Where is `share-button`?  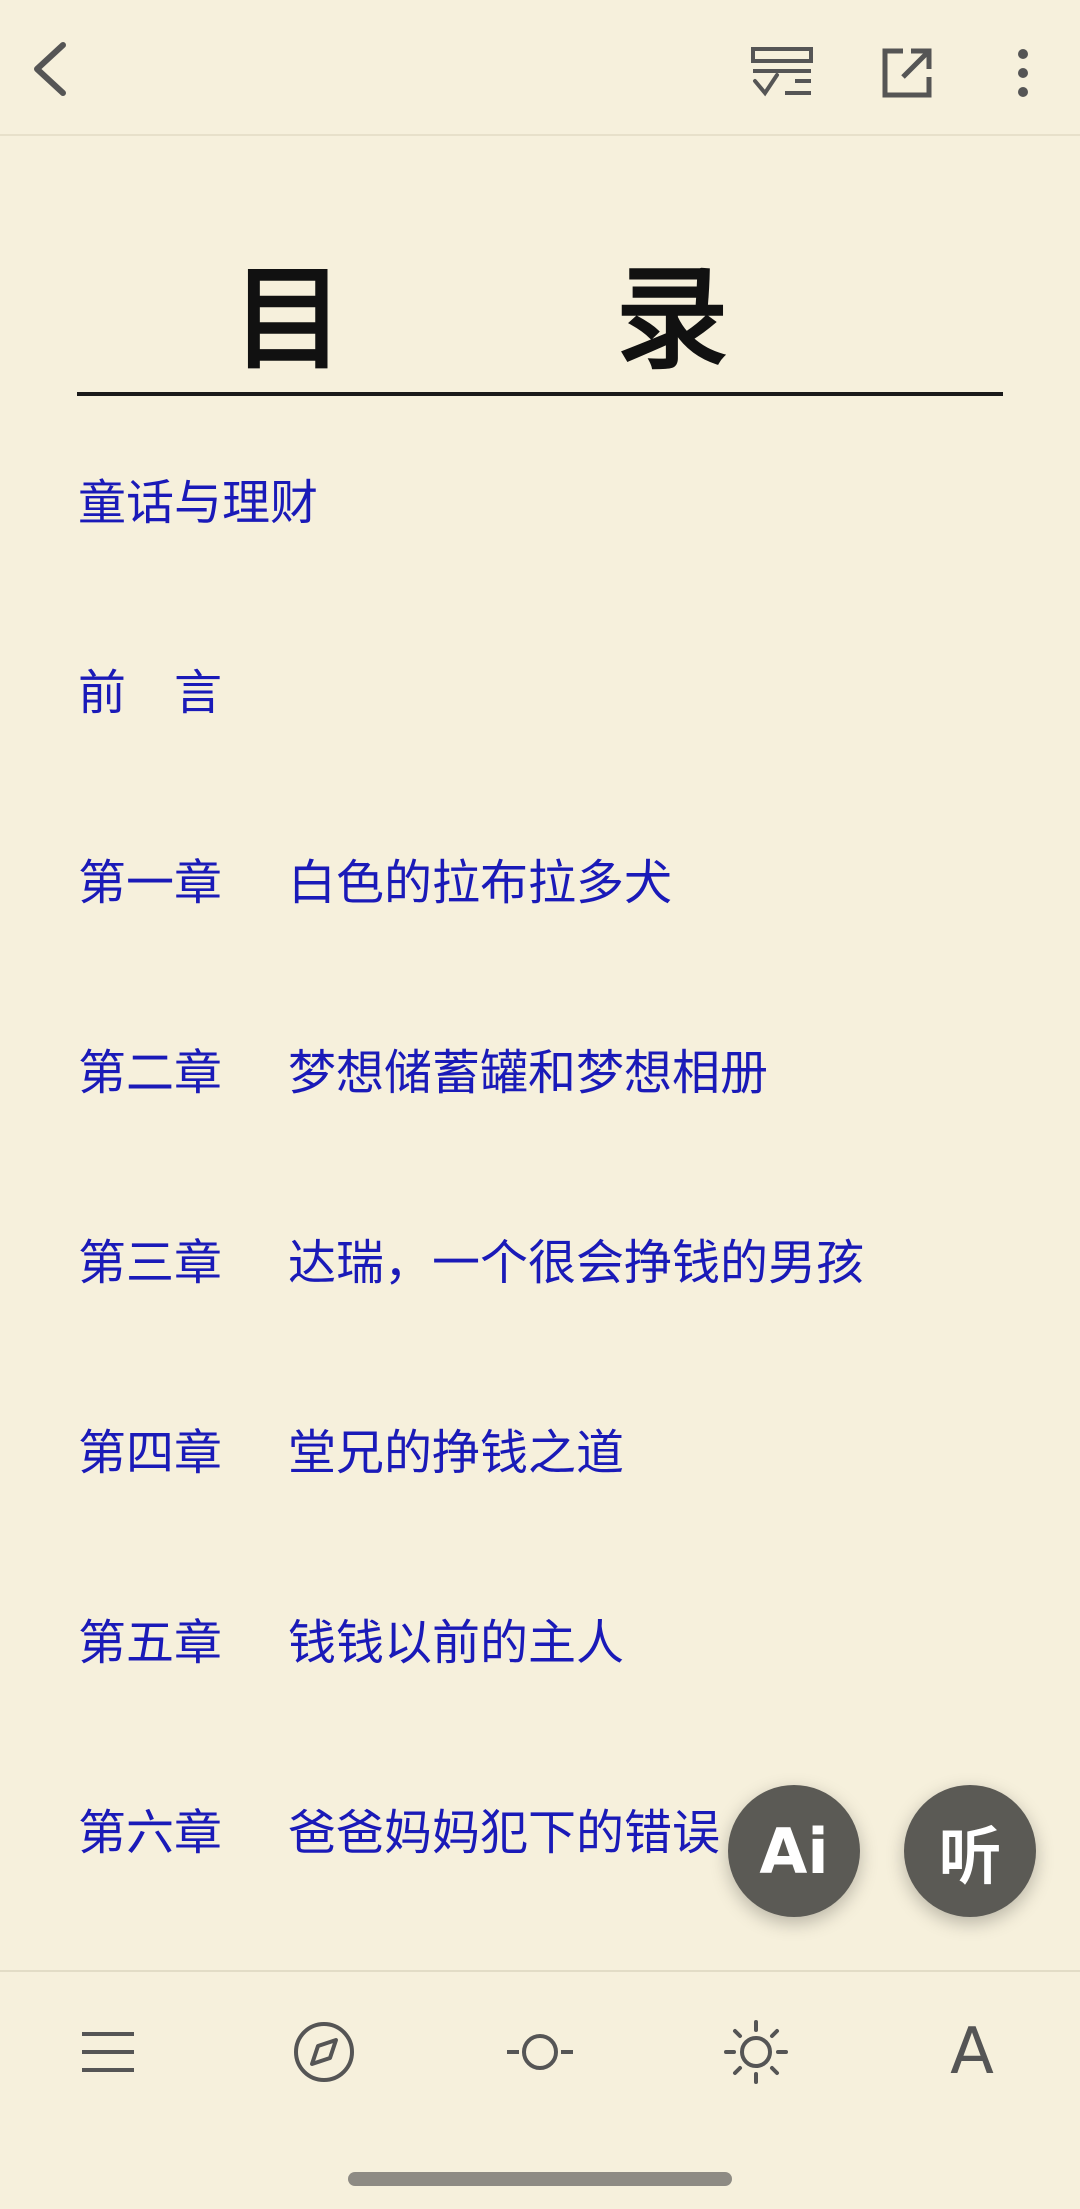 share-button is located at coordinates (907, 73).